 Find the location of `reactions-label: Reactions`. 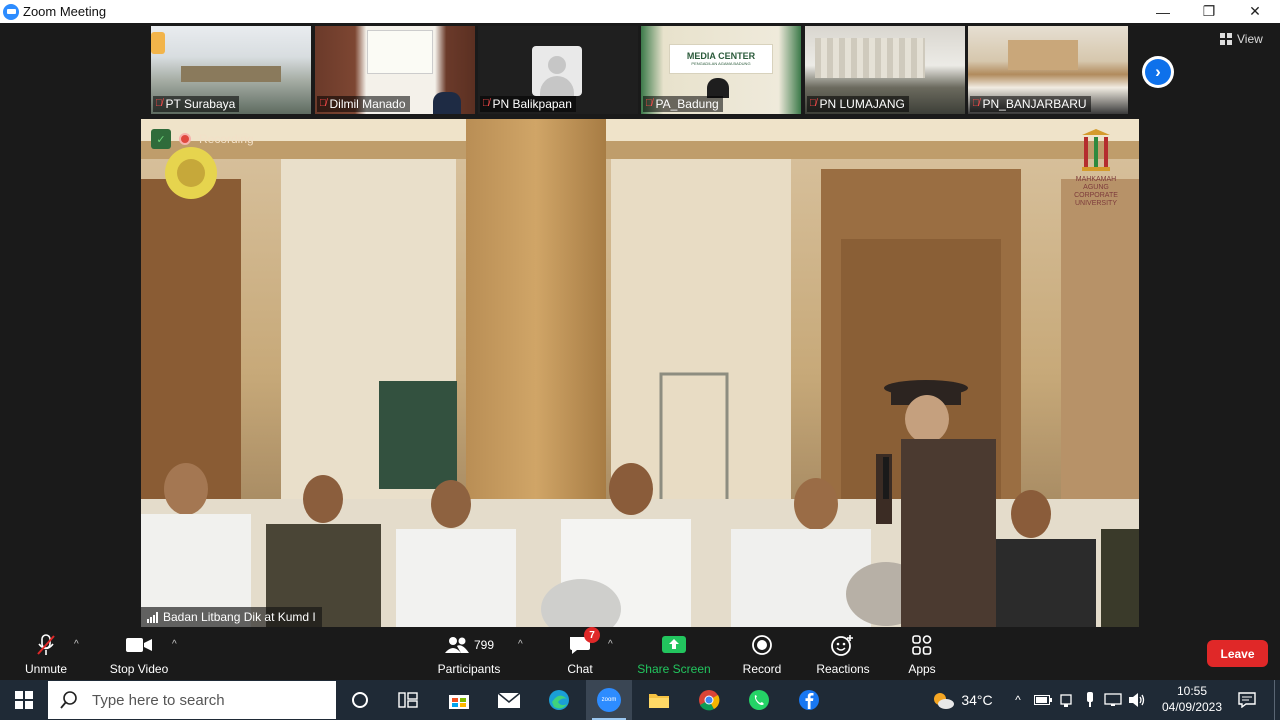

reactions-label: Reactions is located at coordinates (843, 669).